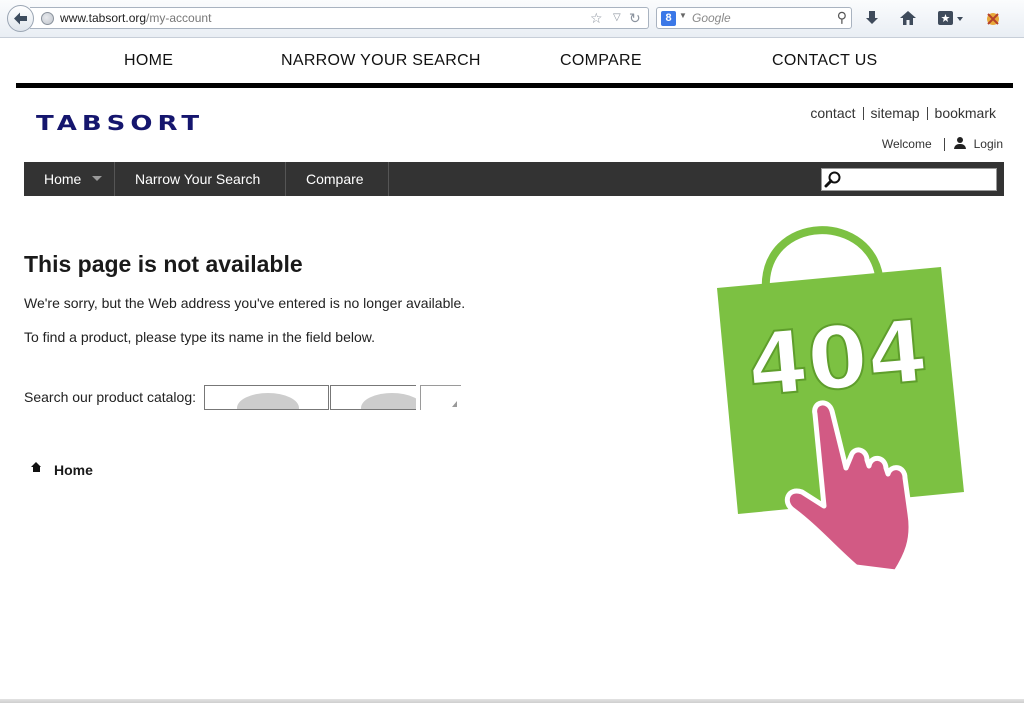 This screenshot has height=703, width=1024. I want to click on menu-item-home: Home, so click(69, 179).